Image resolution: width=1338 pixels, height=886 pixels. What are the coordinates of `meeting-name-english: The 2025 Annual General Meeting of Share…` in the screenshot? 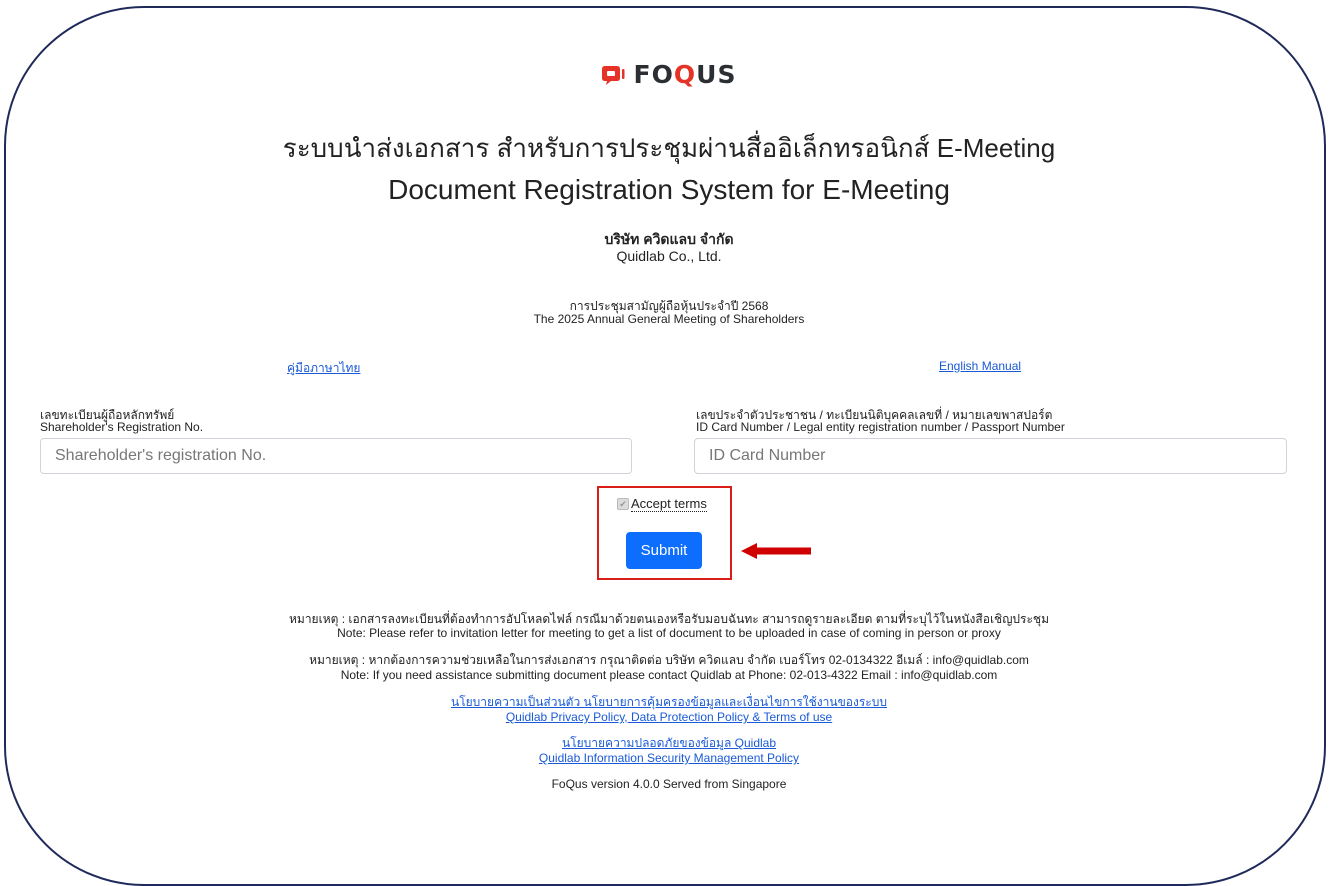 It's located at (669, 319).